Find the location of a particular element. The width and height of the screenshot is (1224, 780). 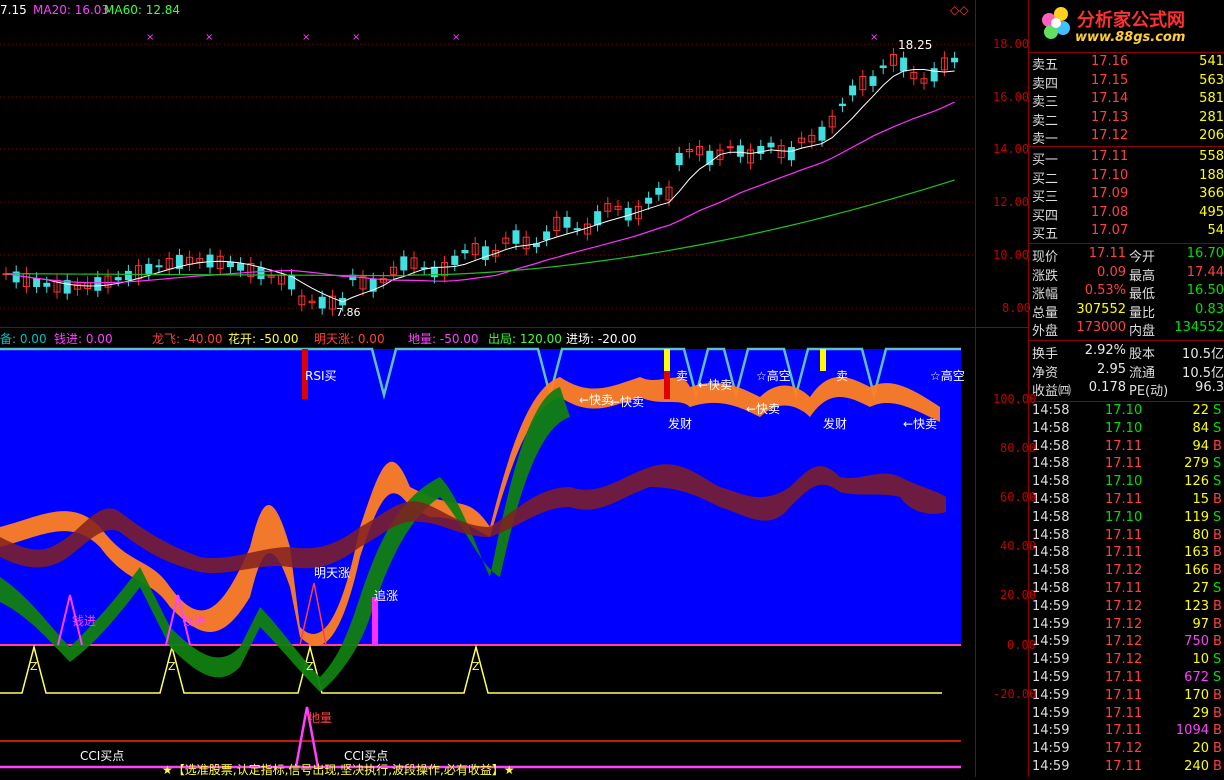

tick-row: 14:59 17.11 1094 B is located at coordinates (1126, 732).